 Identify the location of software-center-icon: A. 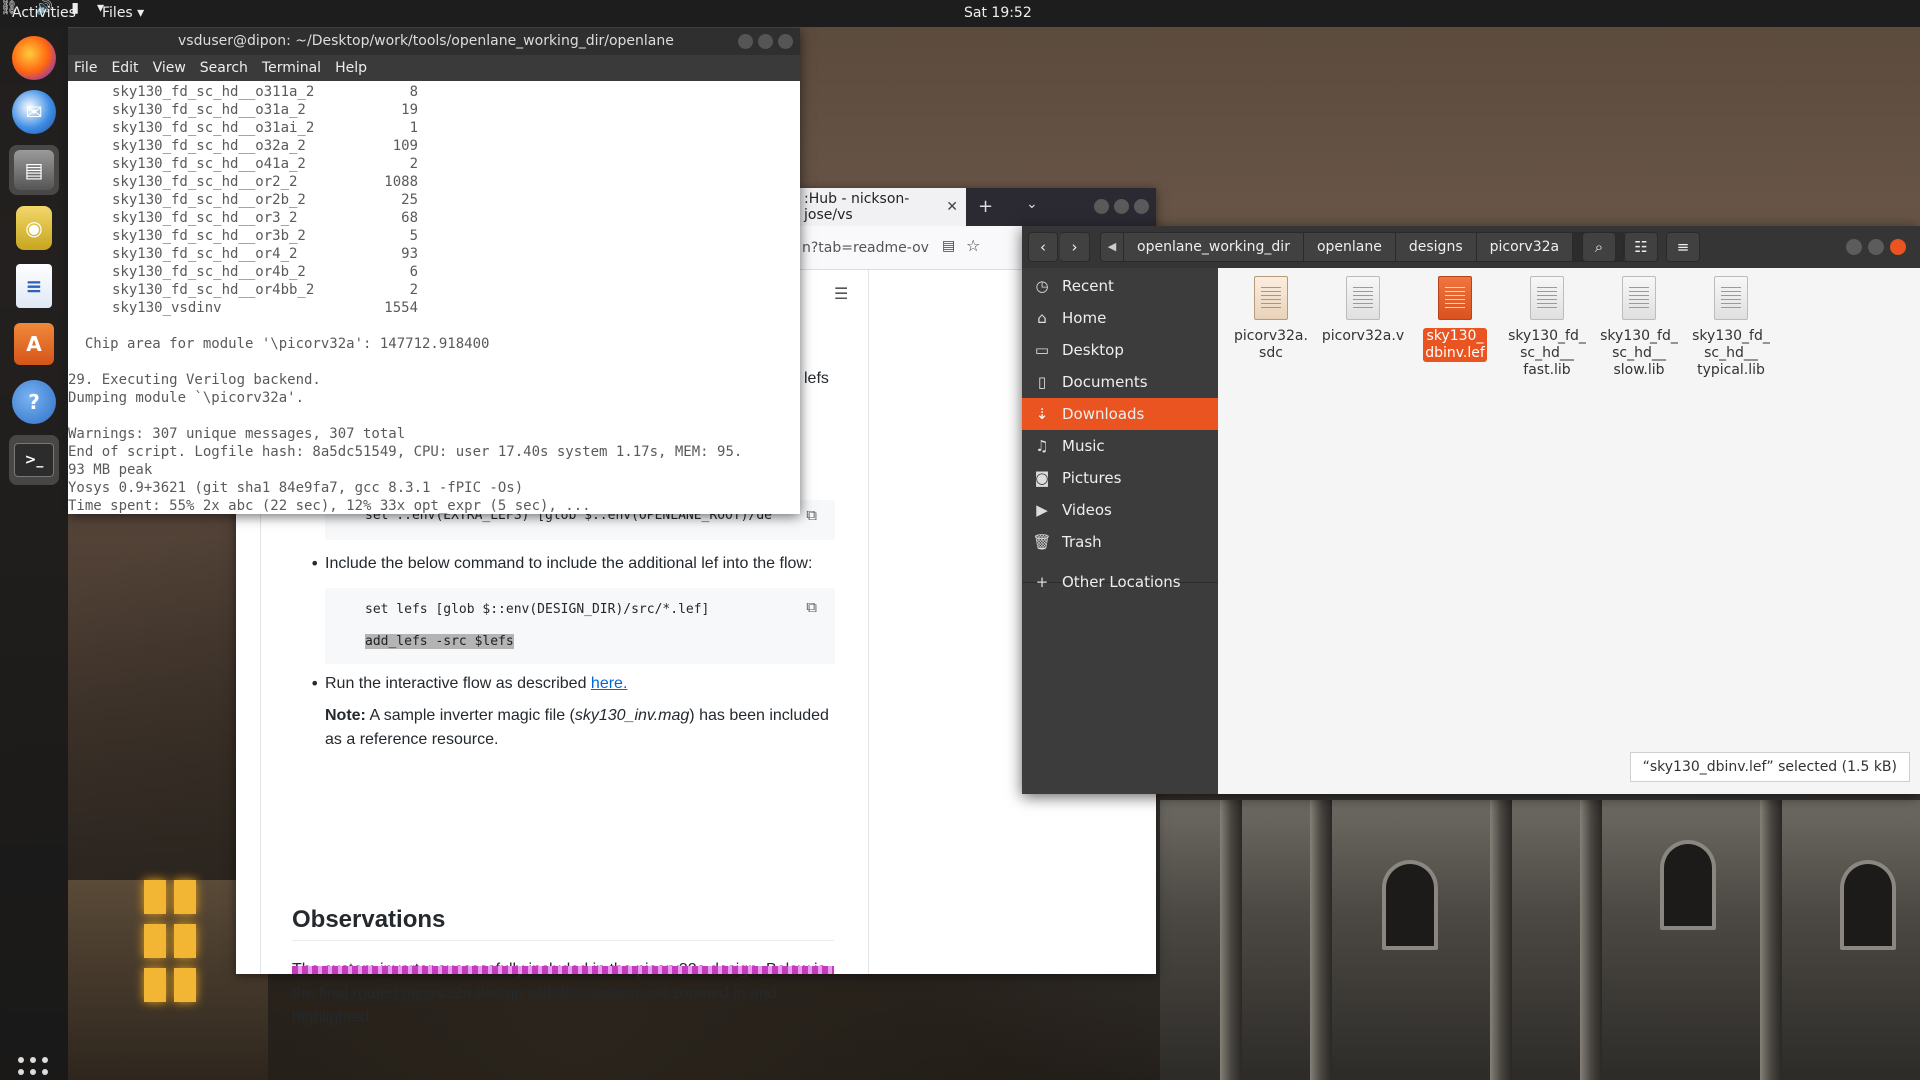
(34, 344).